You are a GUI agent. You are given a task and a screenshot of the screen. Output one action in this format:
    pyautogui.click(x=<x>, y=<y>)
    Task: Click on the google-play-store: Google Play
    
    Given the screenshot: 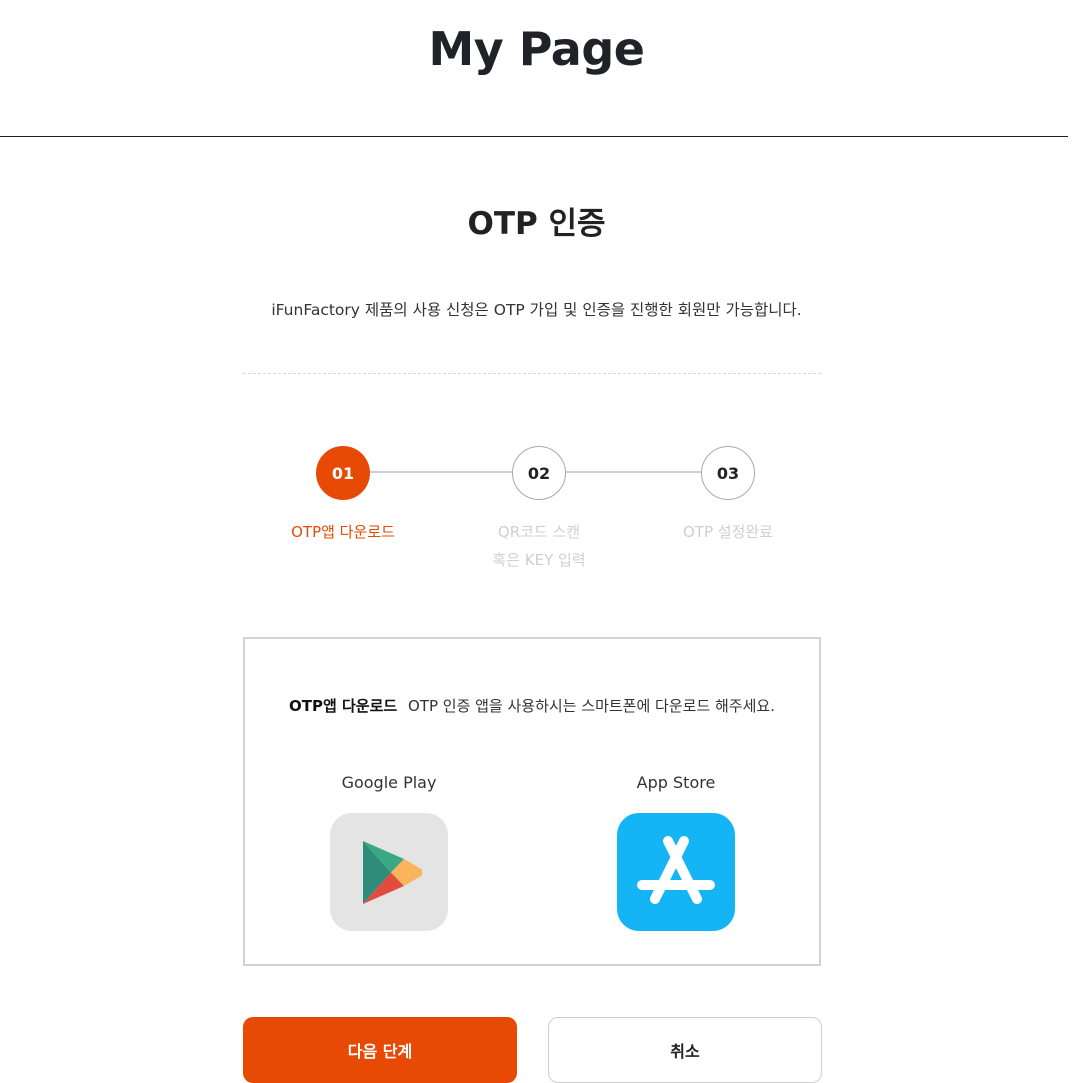 What is the action you would take?
    pyautogui.click(x=389, y=852)
    